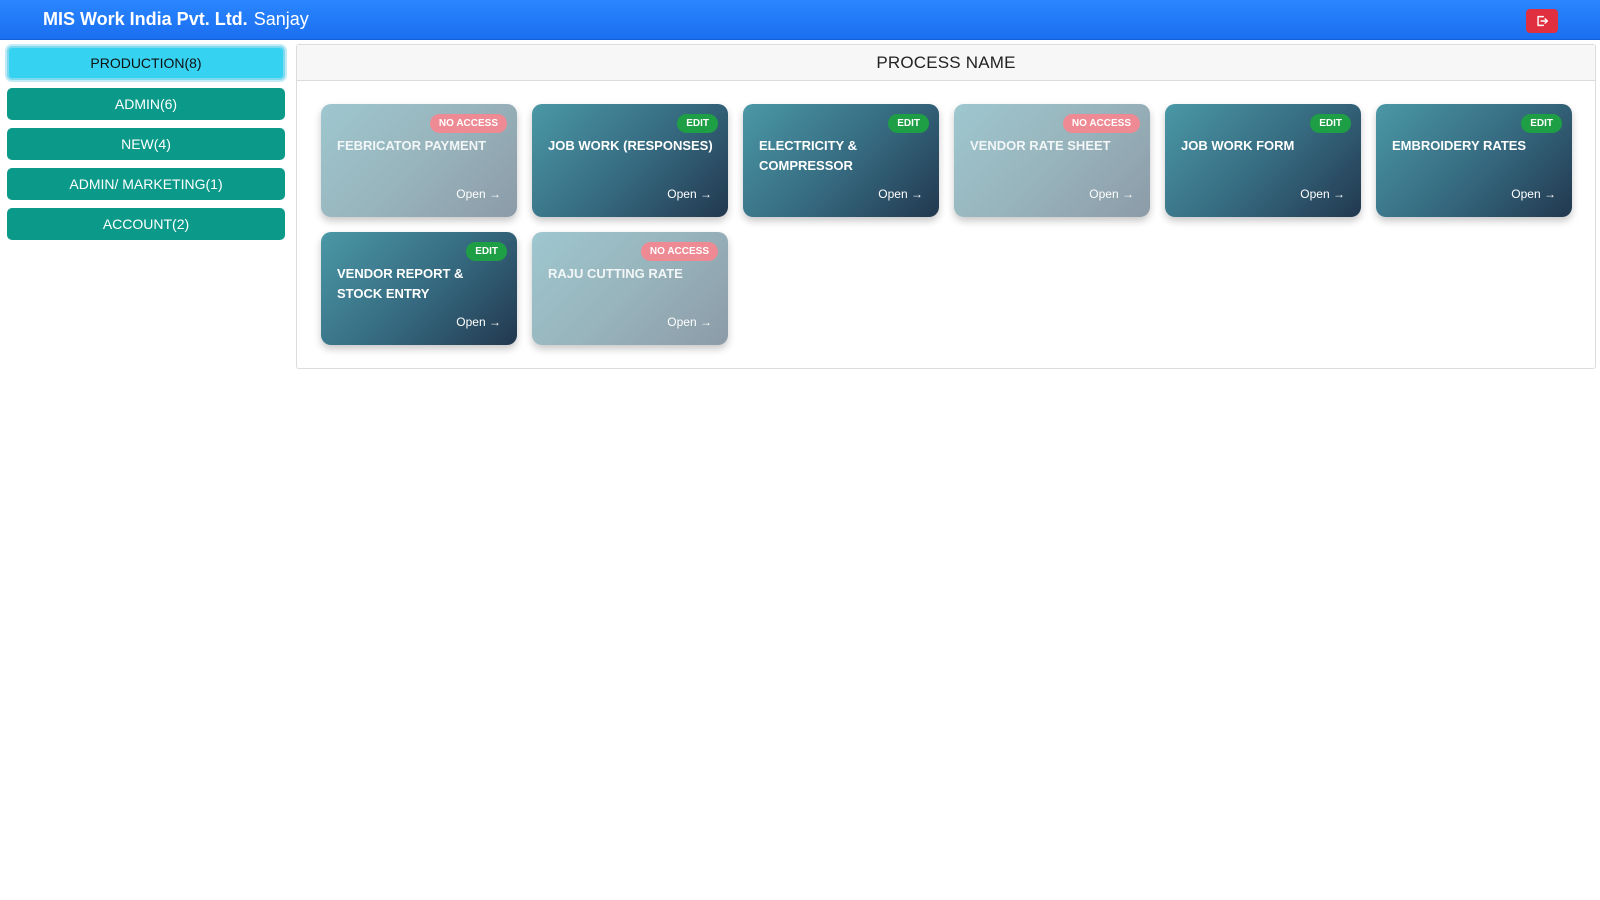 This screenshot has width=1600, height=900. Describe the element at coordinates (1263, 160) in the screenshot. I see `process-card-job-work-form: EDIT JOB WORK FORM Open →` at that location.